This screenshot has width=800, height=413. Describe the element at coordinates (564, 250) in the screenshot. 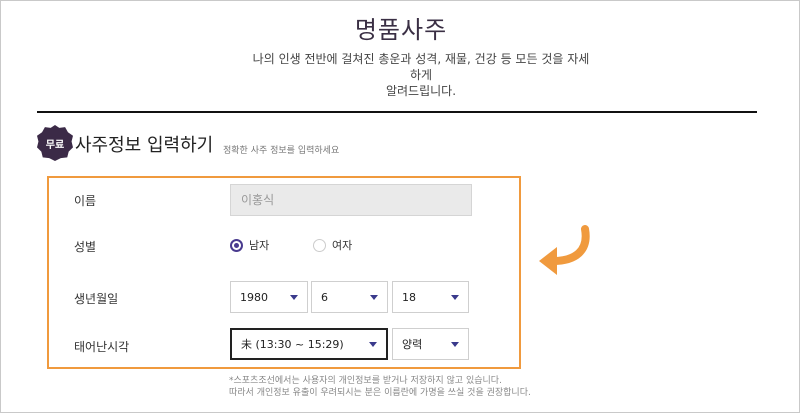

I see `curved-arrow-icon` at that location.